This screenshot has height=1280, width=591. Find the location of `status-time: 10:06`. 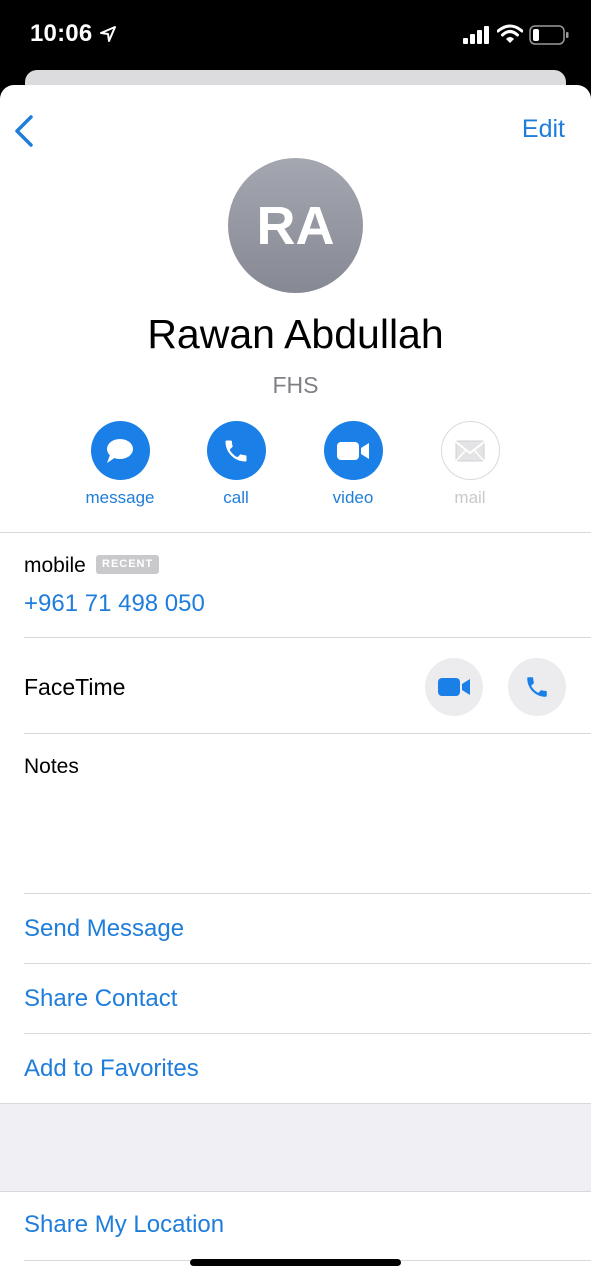

status-time: 10:06 is located at coordinates (61, 33).